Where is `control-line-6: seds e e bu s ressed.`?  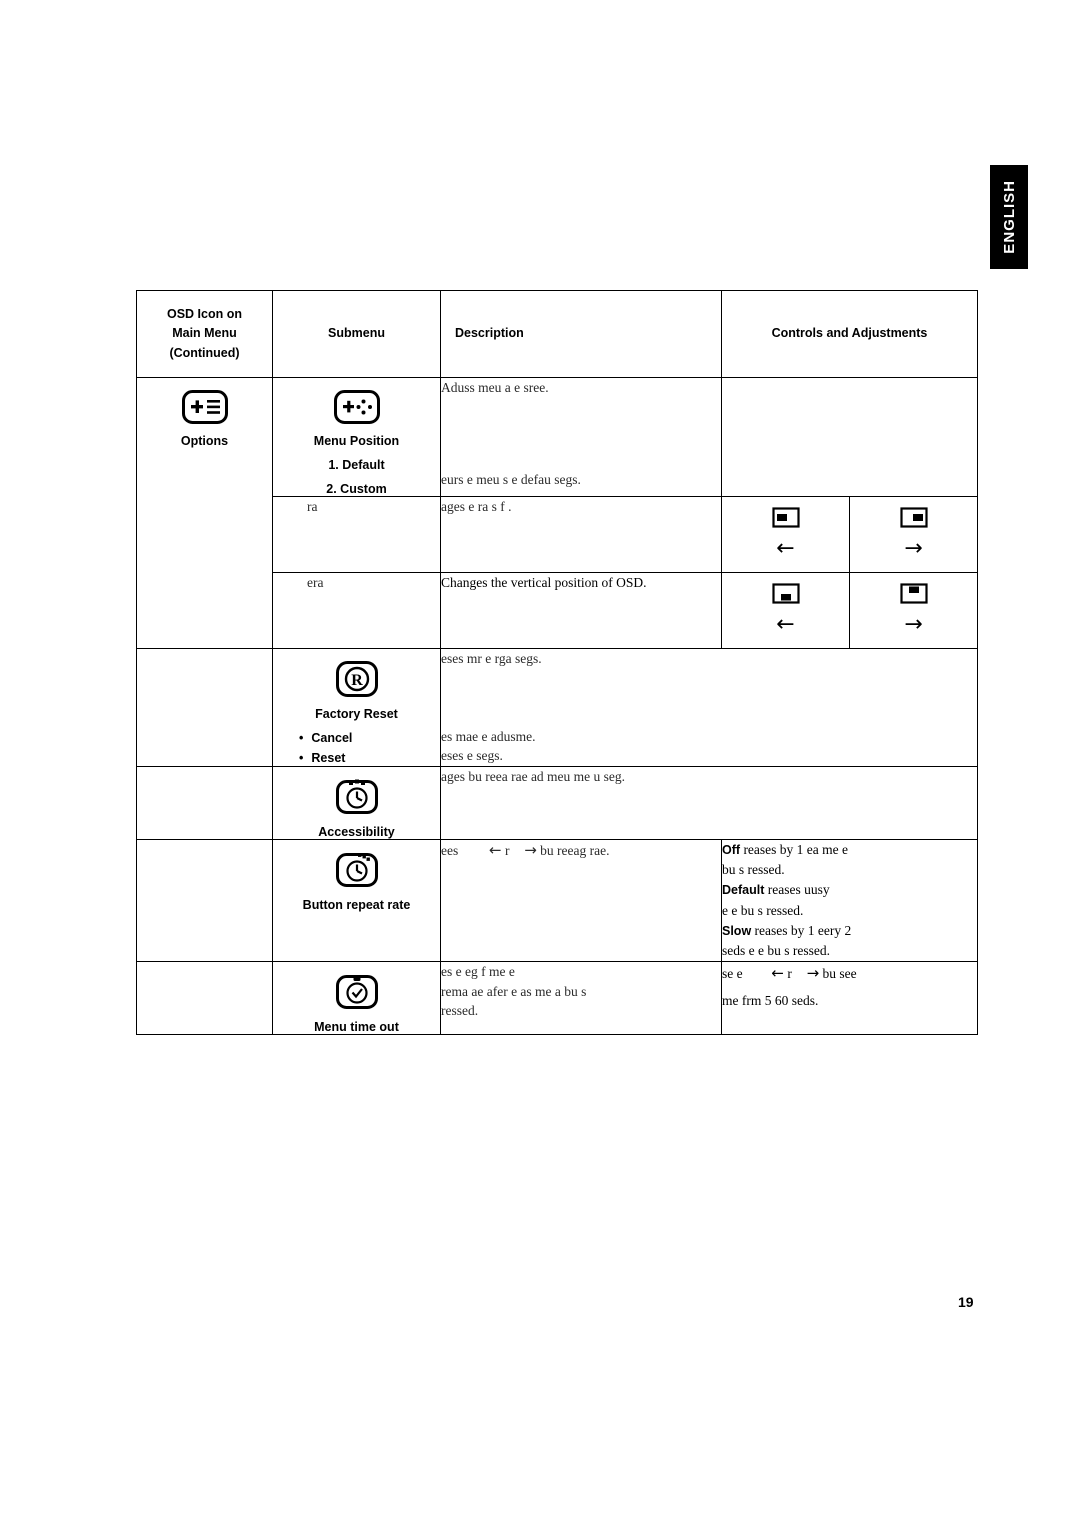
control-line-6: seds e e bu s ressed. is located at coordinates (776, 951).